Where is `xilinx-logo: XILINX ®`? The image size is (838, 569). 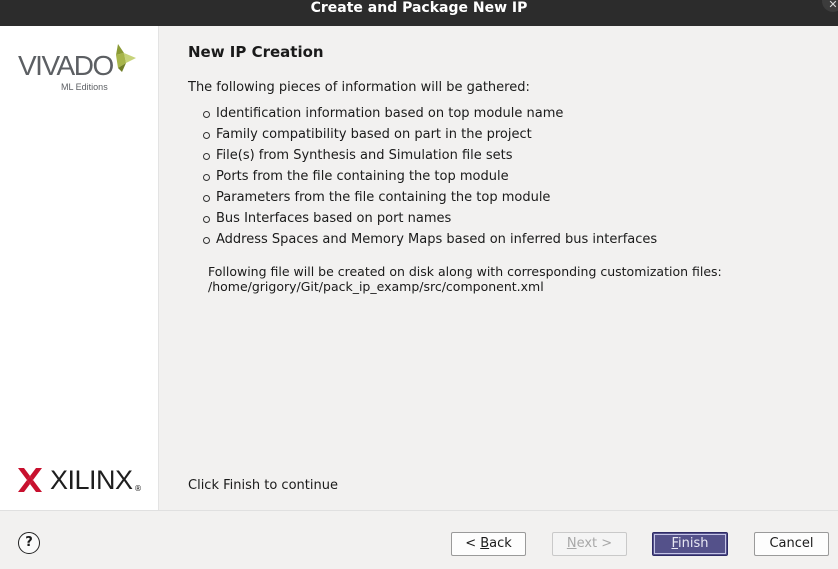 xilinx-logo: XILINX ® is located at coordinates (80, 480).